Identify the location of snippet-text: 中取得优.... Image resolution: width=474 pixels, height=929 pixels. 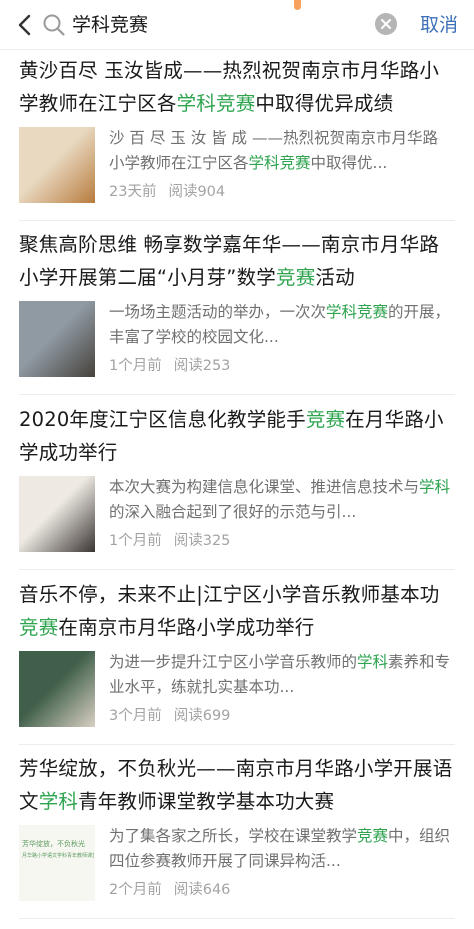
(349, 163).